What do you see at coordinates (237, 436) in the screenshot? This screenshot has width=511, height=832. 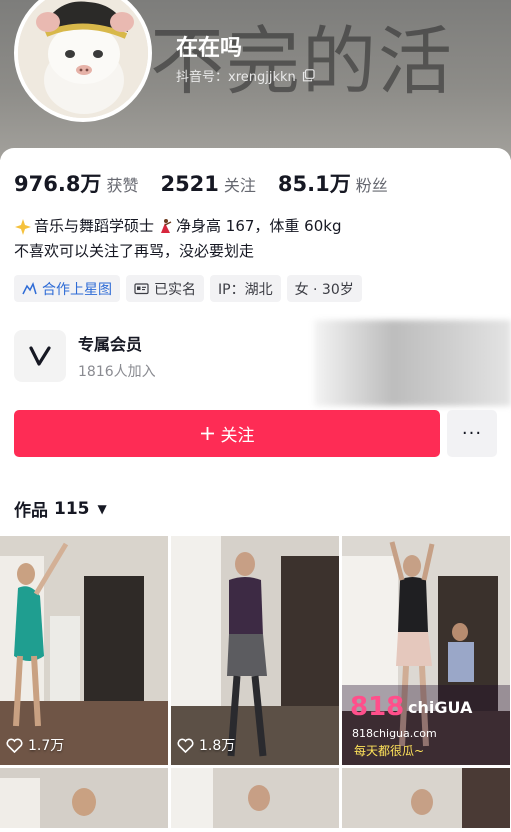 I see `follow-label: 关注` at bounding box center [237, 436].